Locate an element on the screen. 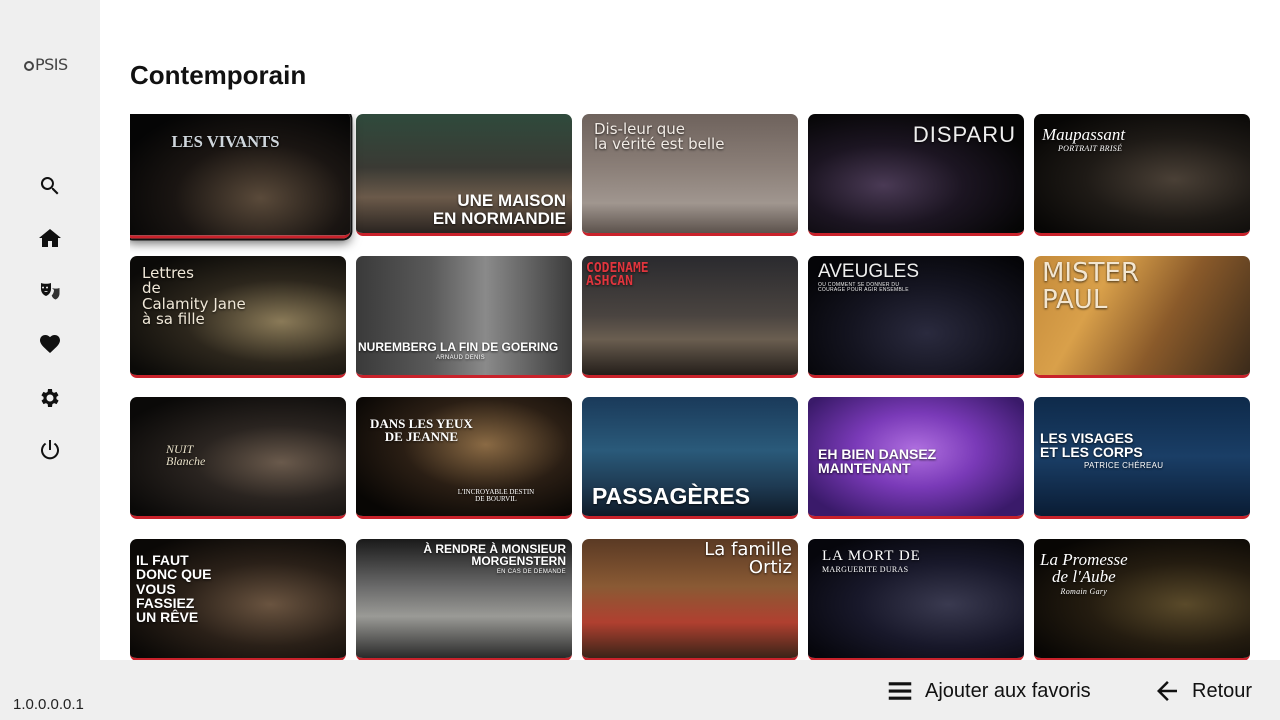  app-logo: PSIS is located at coordinates (46, 64).